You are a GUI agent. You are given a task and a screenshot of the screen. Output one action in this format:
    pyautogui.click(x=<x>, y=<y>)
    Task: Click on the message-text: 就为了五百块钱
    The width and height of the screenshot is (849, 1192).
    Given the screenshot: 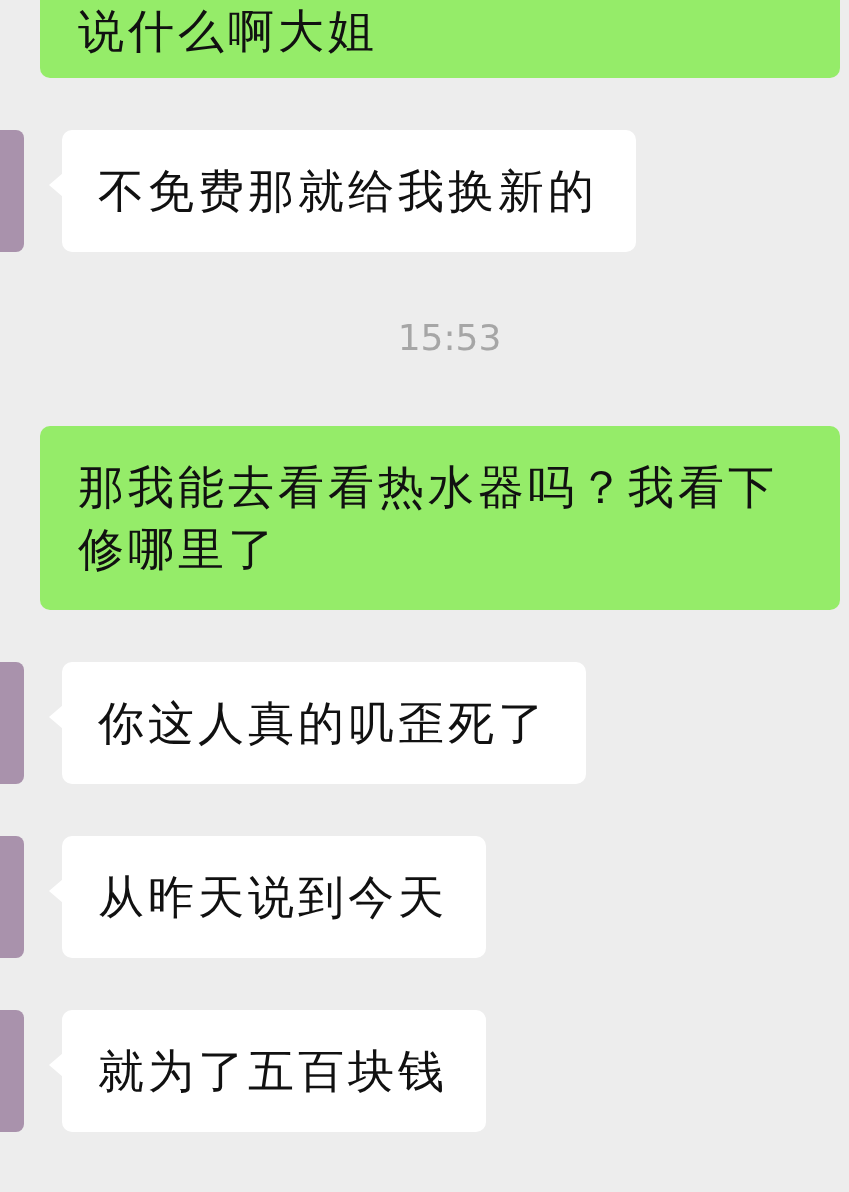 What is the action you would take?
    pyautogui.click(x=273, y=1071)
    